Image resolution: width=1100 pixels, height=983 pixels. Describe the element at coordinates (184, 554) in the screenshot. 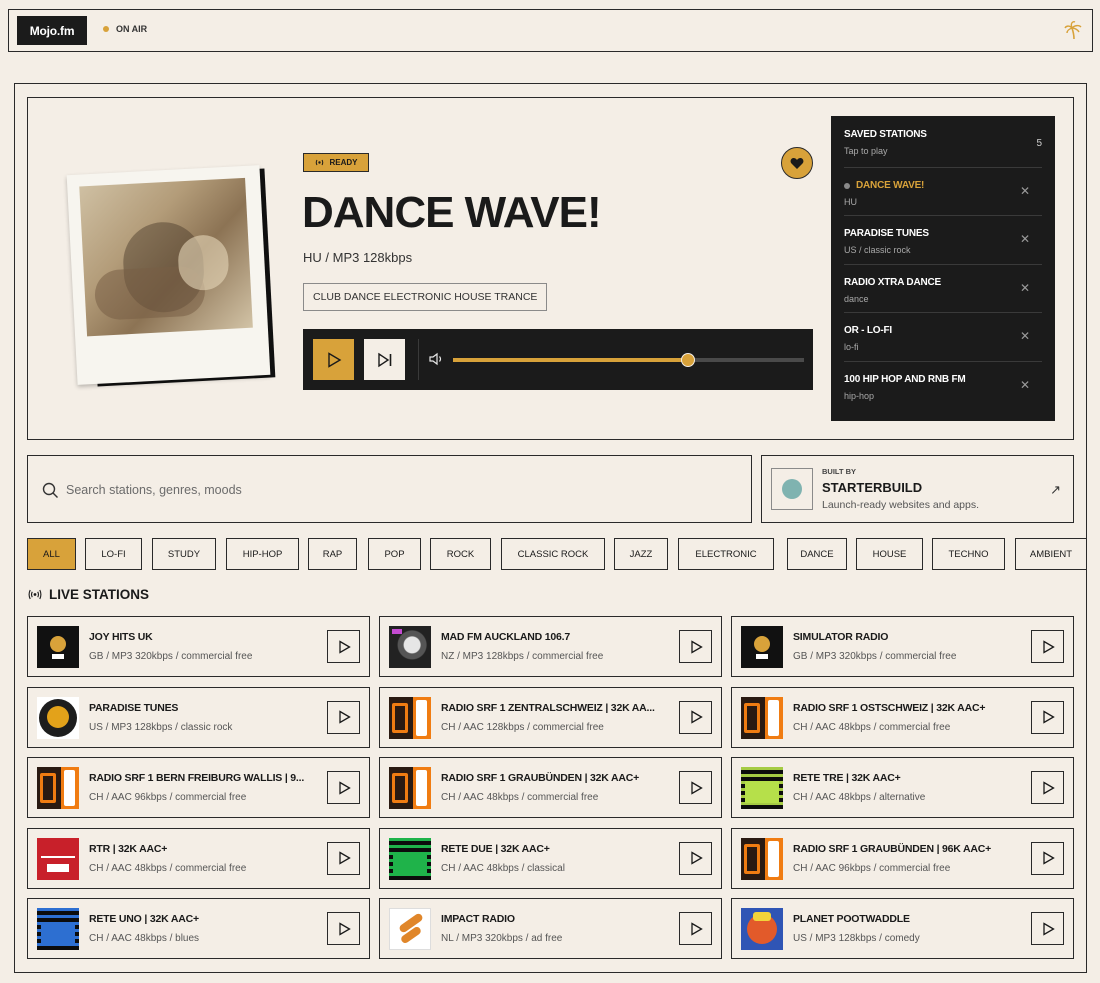

I see `genre-pill-study: STUDY` at that location.